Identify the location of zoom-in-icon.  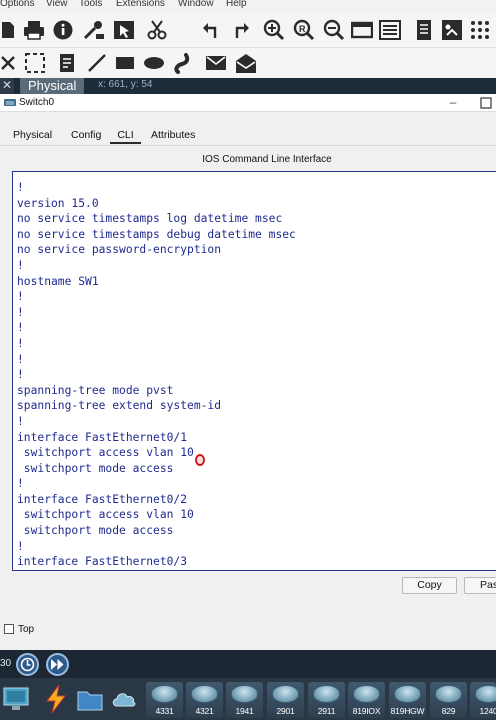
(274, 30).